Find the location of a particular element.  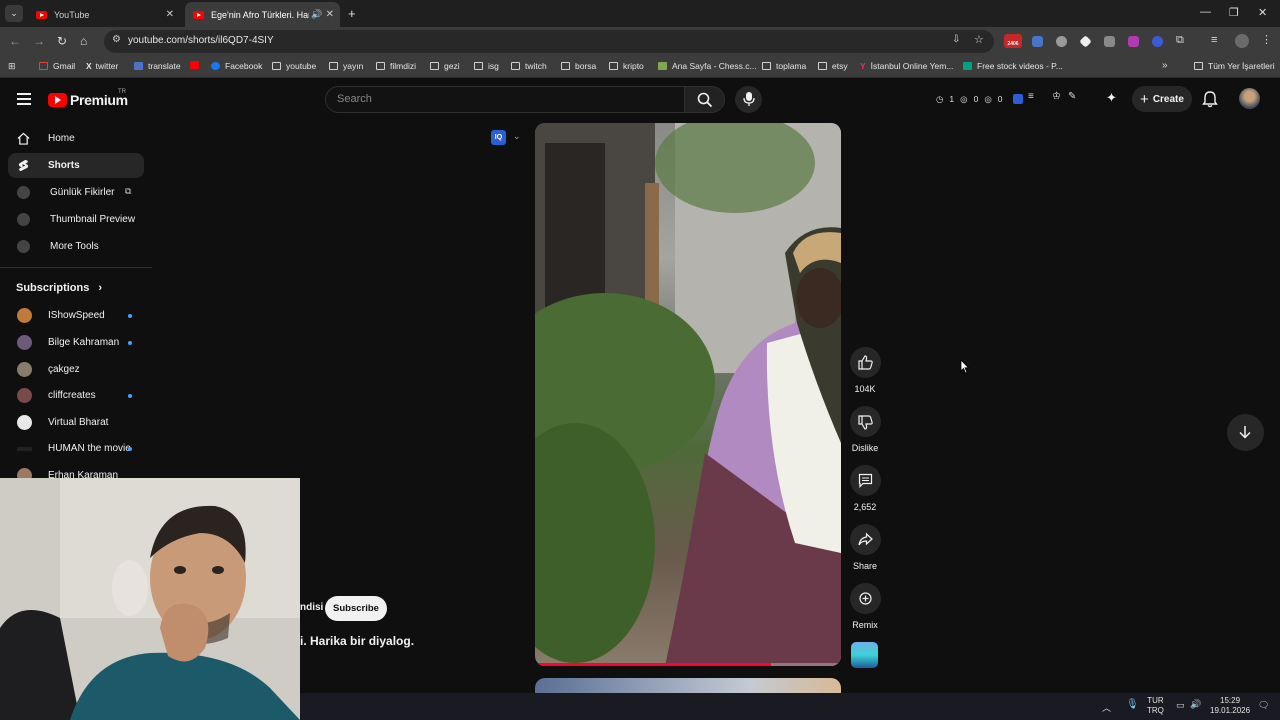

subscription-bilge-kahraman: Bilge Kahraman is located at coordinates (76, 342).